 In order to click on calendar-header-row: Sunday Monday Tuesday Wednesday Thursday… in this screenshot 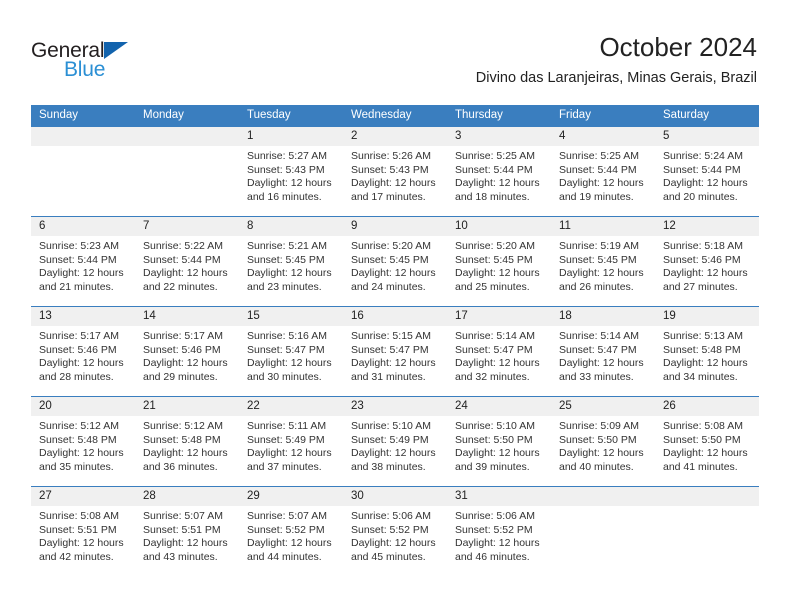, I will do `click(395, 116)`.